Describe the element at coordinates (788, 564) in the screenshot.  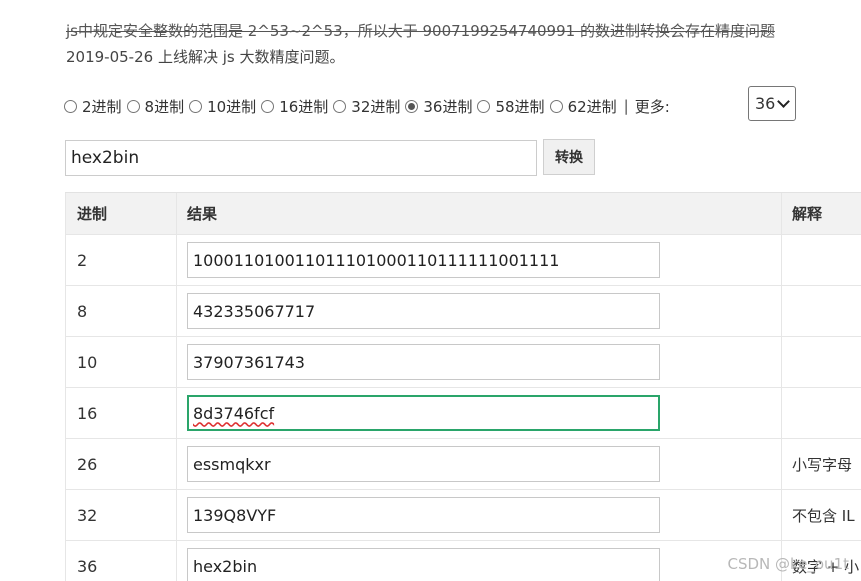
I see `csdn-watermark: CSDN @ke_ou1t` at that location.